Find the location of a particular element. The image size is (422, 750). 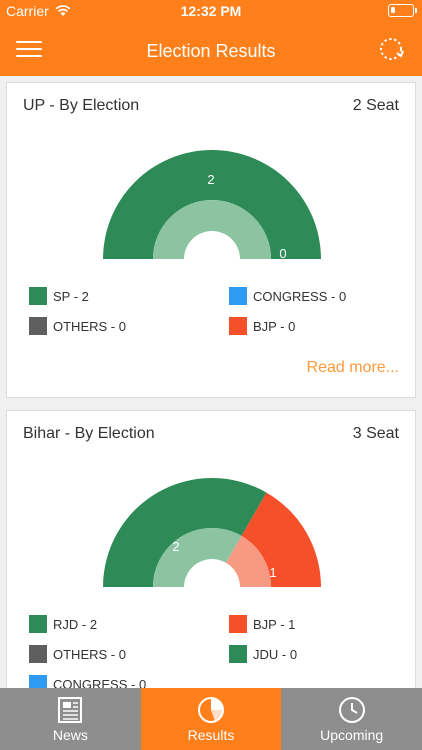

tab-label: News is located at coordinates (70, 735).